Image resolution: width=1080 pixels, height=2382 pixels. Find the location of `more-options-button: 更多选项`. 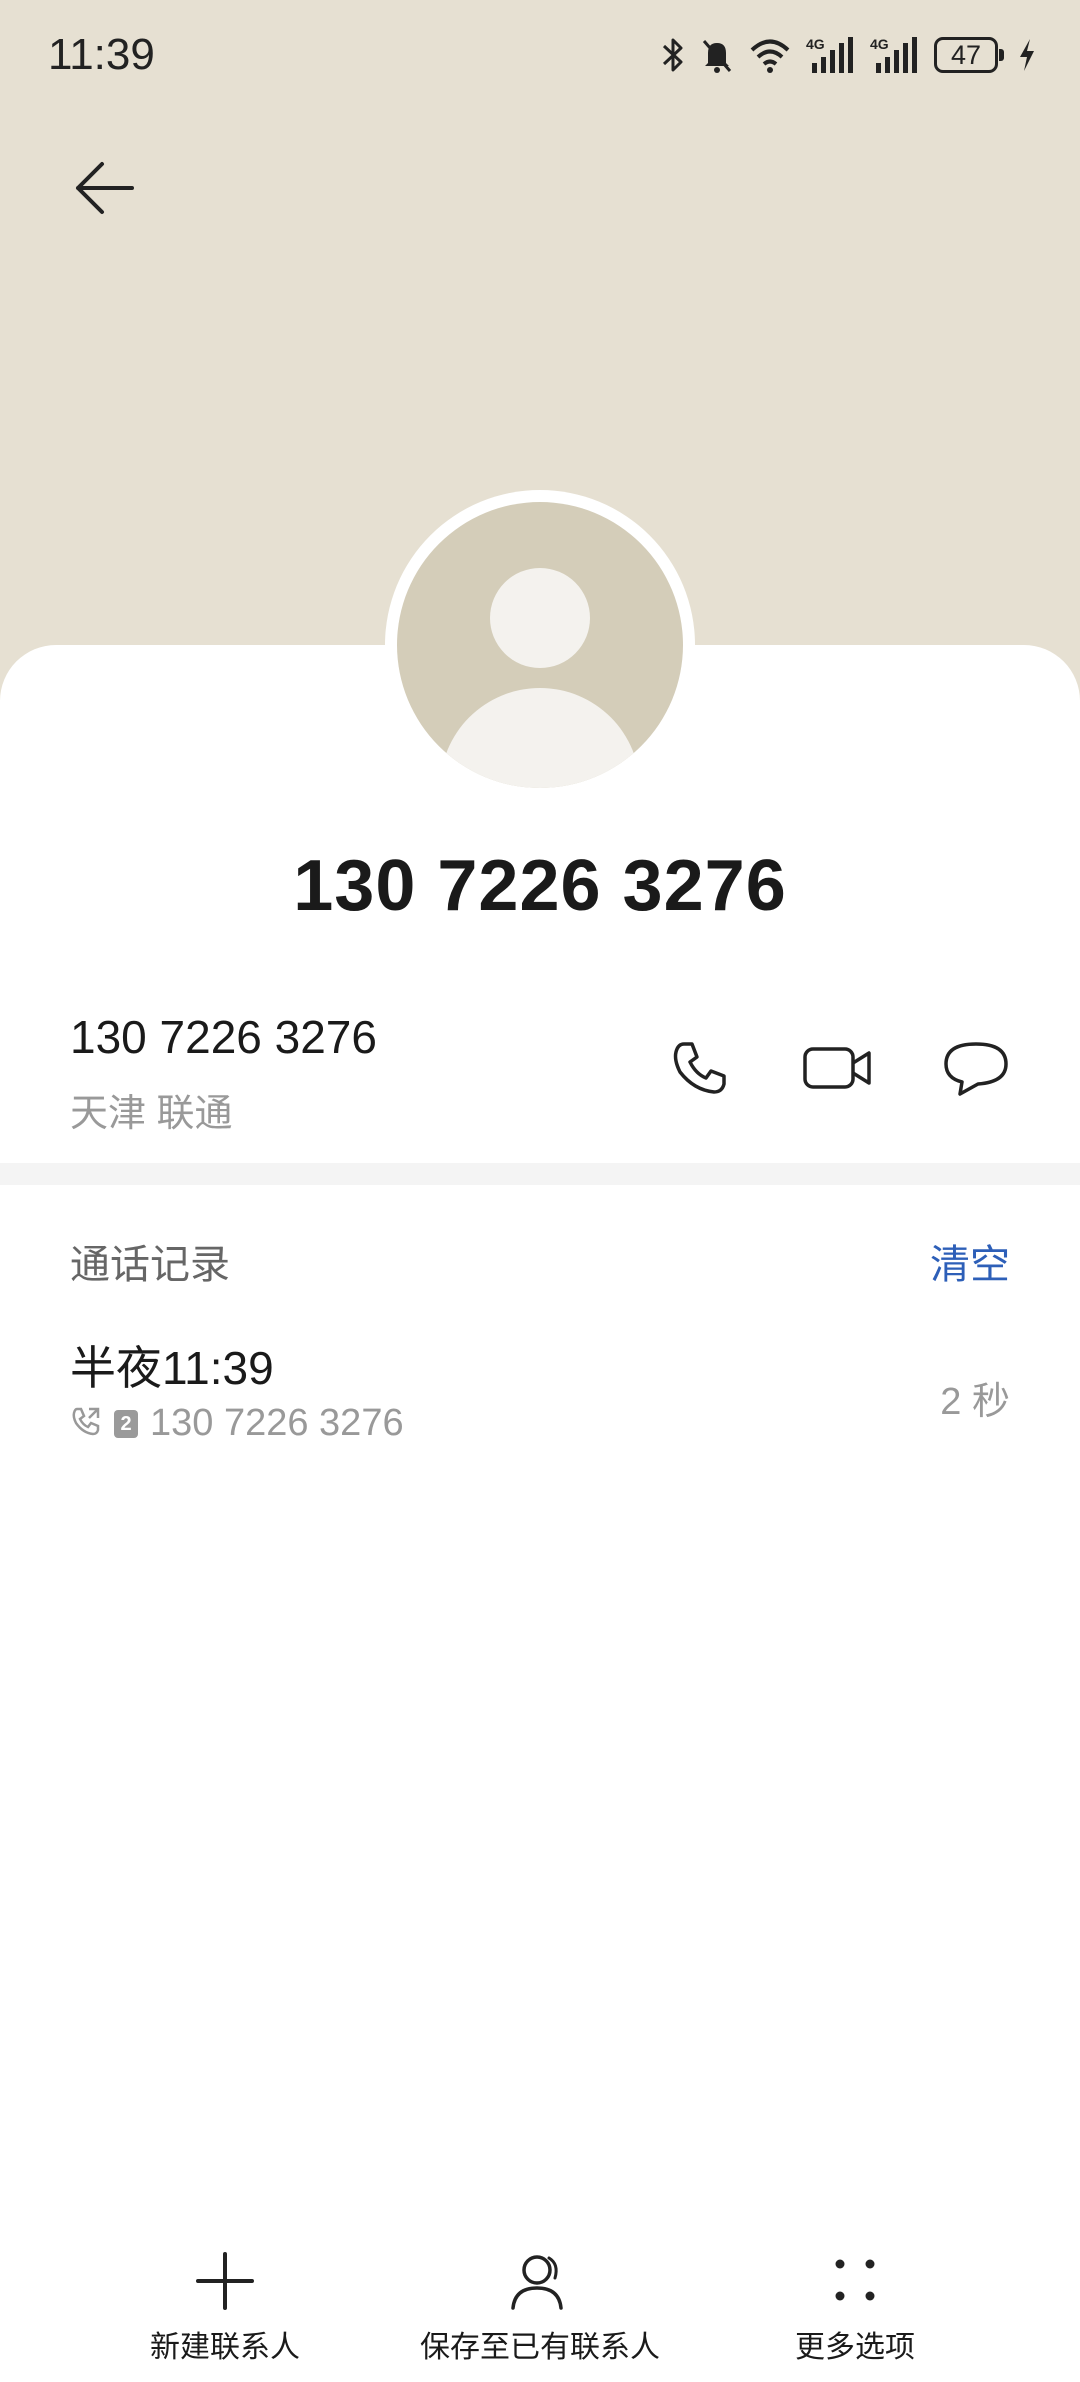

more-options-button: 更多选项 is located at coordinates (855, 2305).